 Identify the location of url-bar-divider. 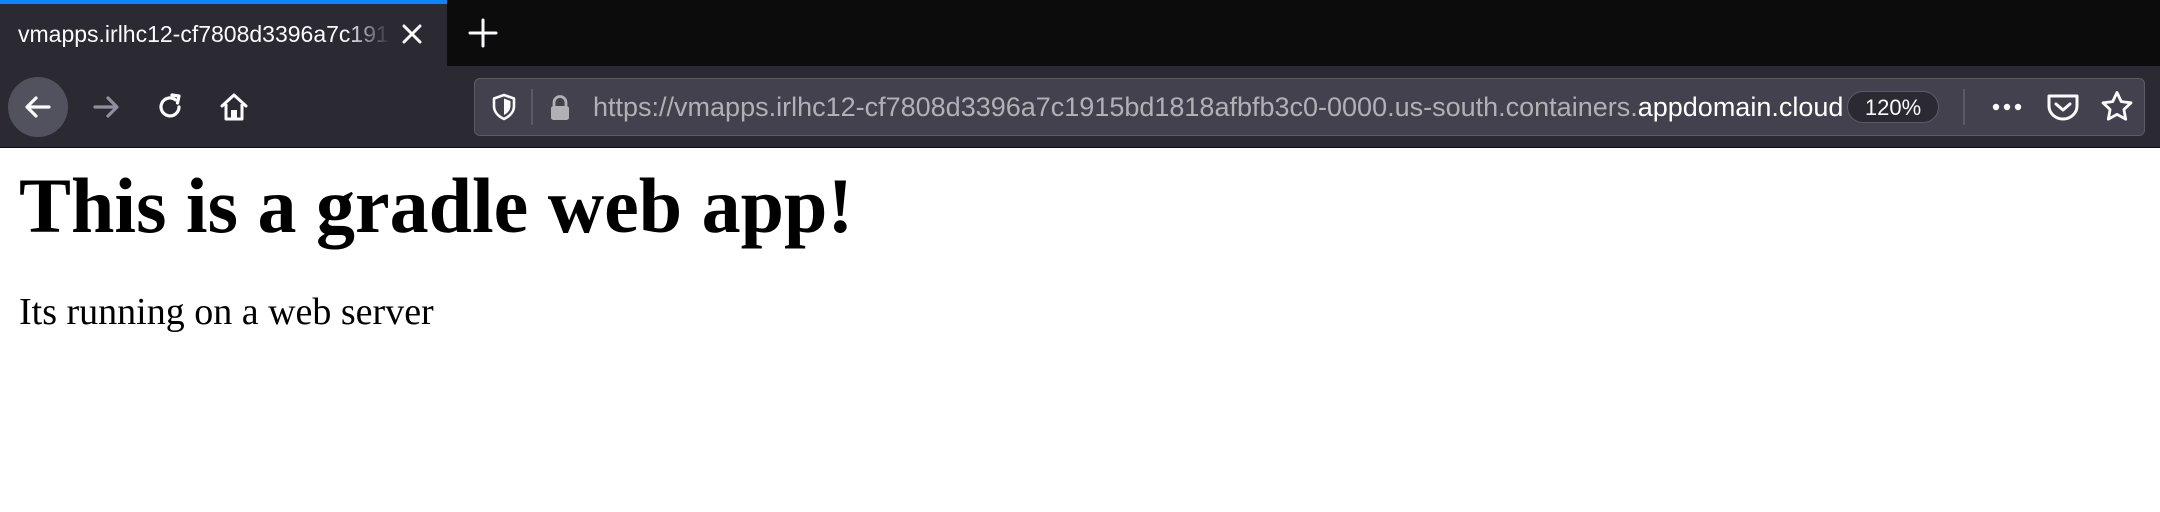
(532, 107).